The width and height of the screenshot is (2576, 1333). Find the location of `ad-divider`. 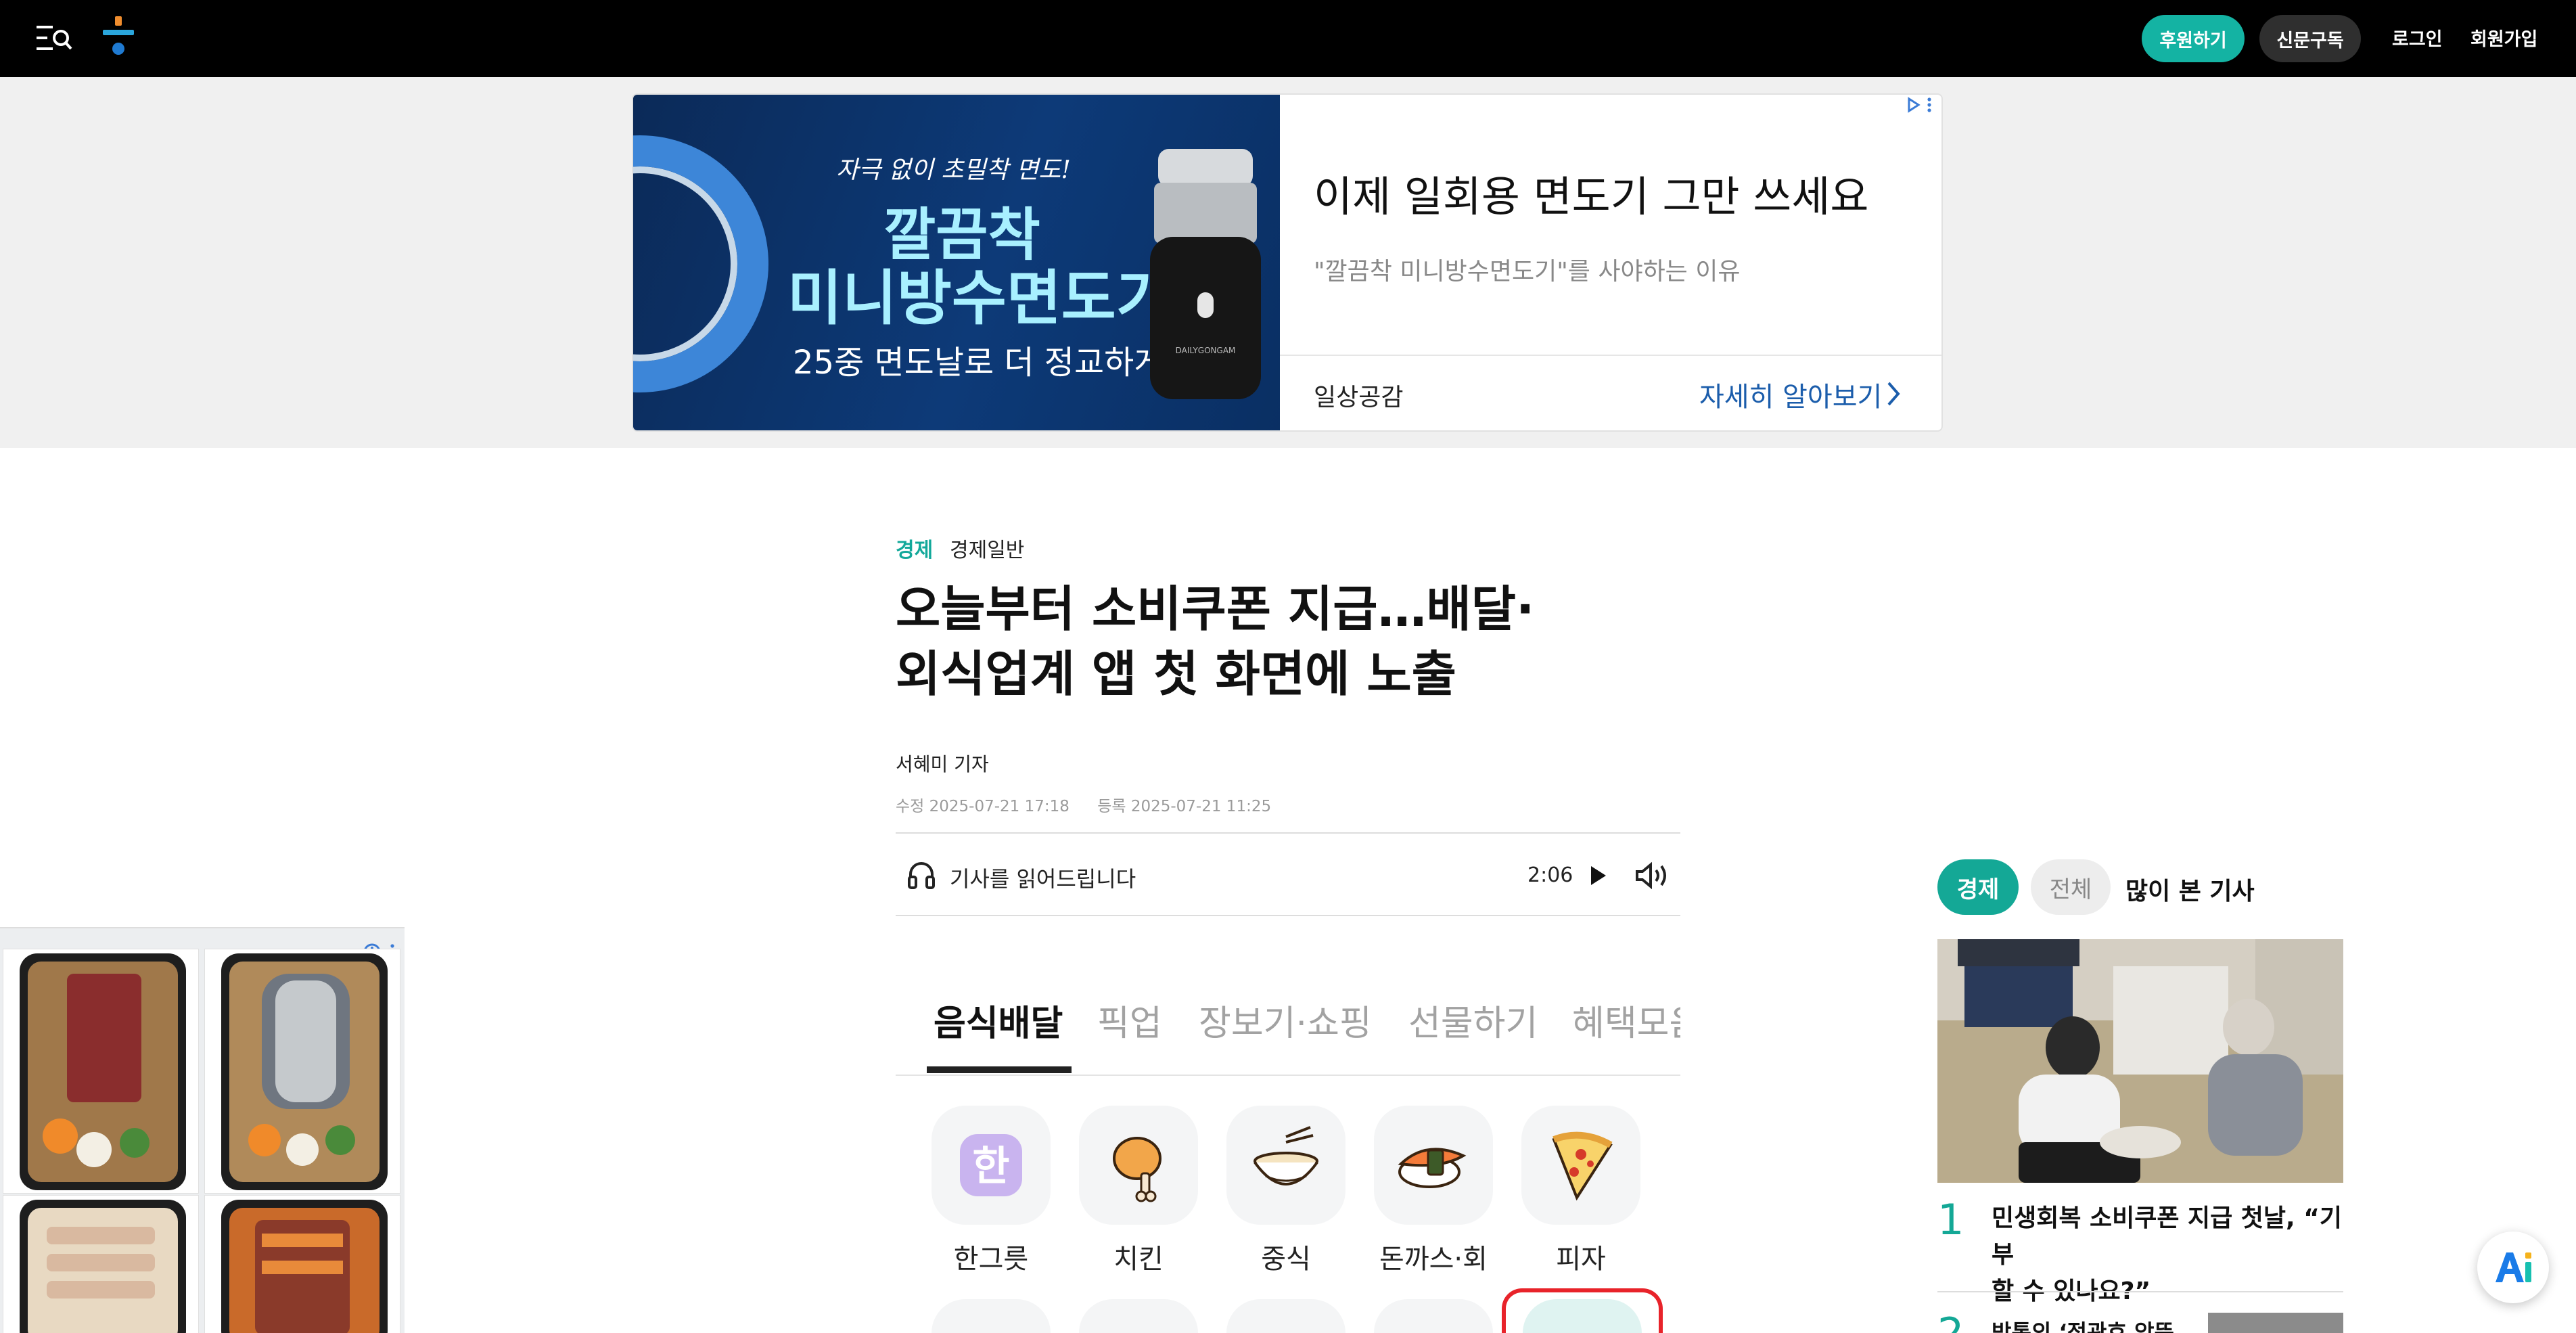

ad-divider is located at coordinates (1610, 355).